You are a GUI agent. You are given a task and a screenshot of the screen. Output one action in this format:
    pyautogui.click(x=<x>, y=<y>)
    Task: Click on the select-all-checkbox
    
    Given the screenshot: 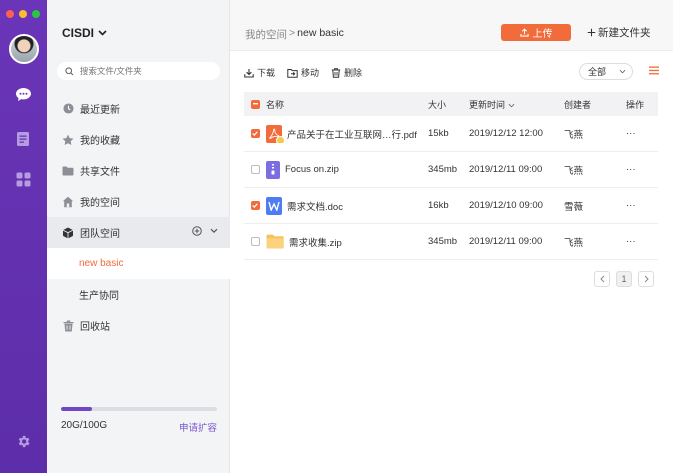 What is the action you would take?
    pyautogui.click(x=255, y=104)
    